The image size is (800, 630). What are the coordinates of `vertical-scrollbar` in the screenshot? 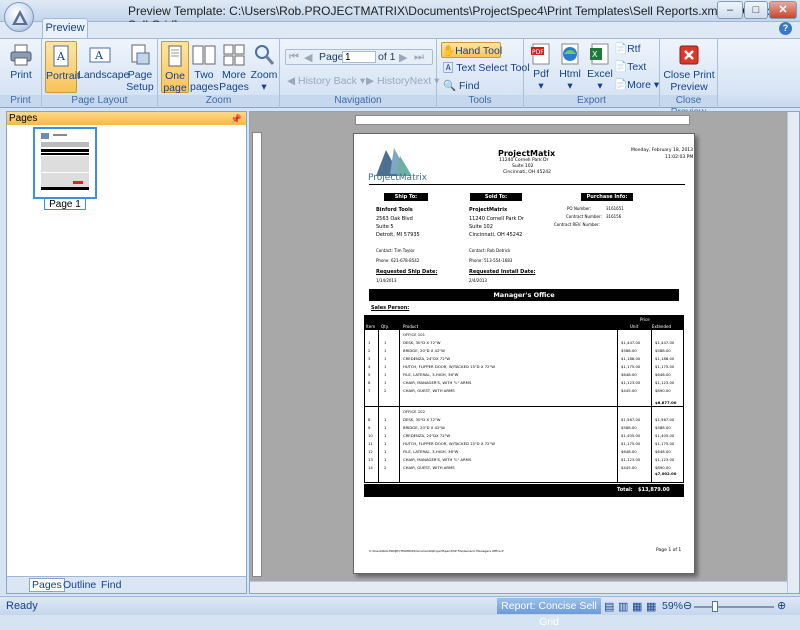 It's located at (793, 352).